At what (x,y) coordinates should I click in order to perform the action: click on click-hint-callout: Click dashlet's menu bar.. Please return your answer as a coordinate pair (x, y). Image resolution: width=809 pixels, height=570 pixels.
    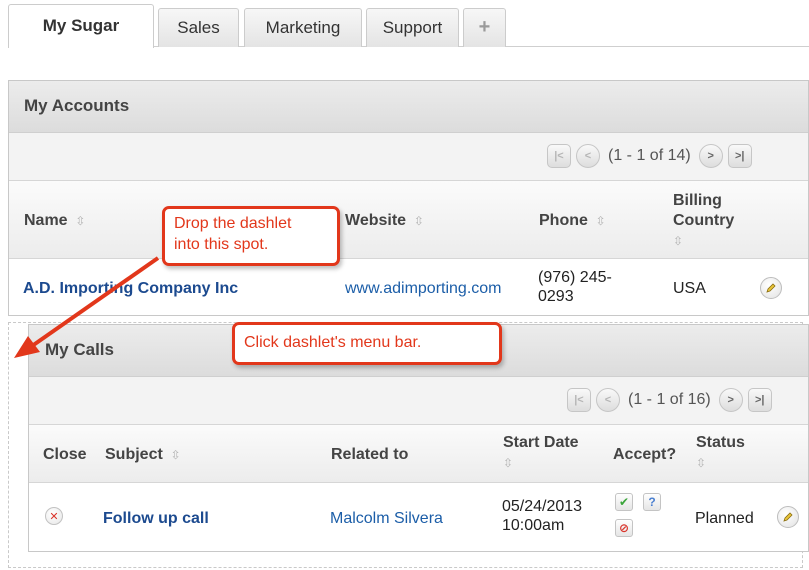
    Looking at the image, I should click on (367, 343).